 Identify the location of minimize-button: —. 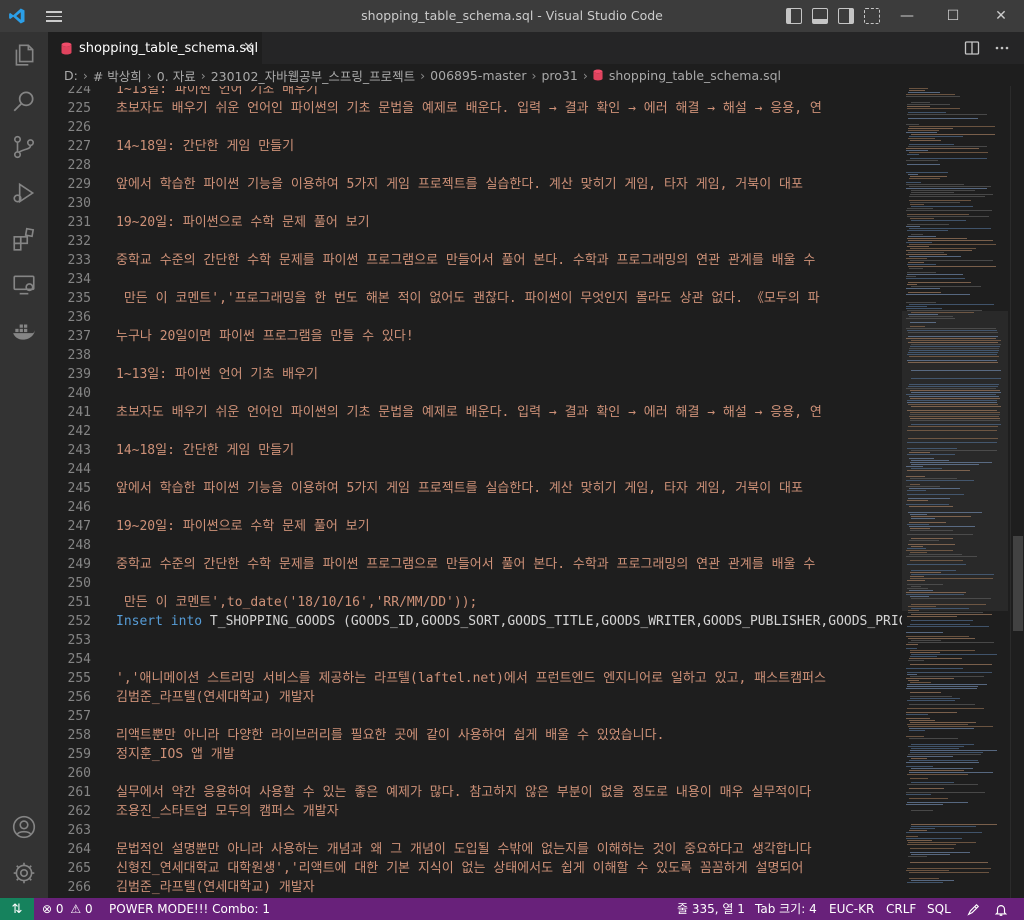
(907, 16).